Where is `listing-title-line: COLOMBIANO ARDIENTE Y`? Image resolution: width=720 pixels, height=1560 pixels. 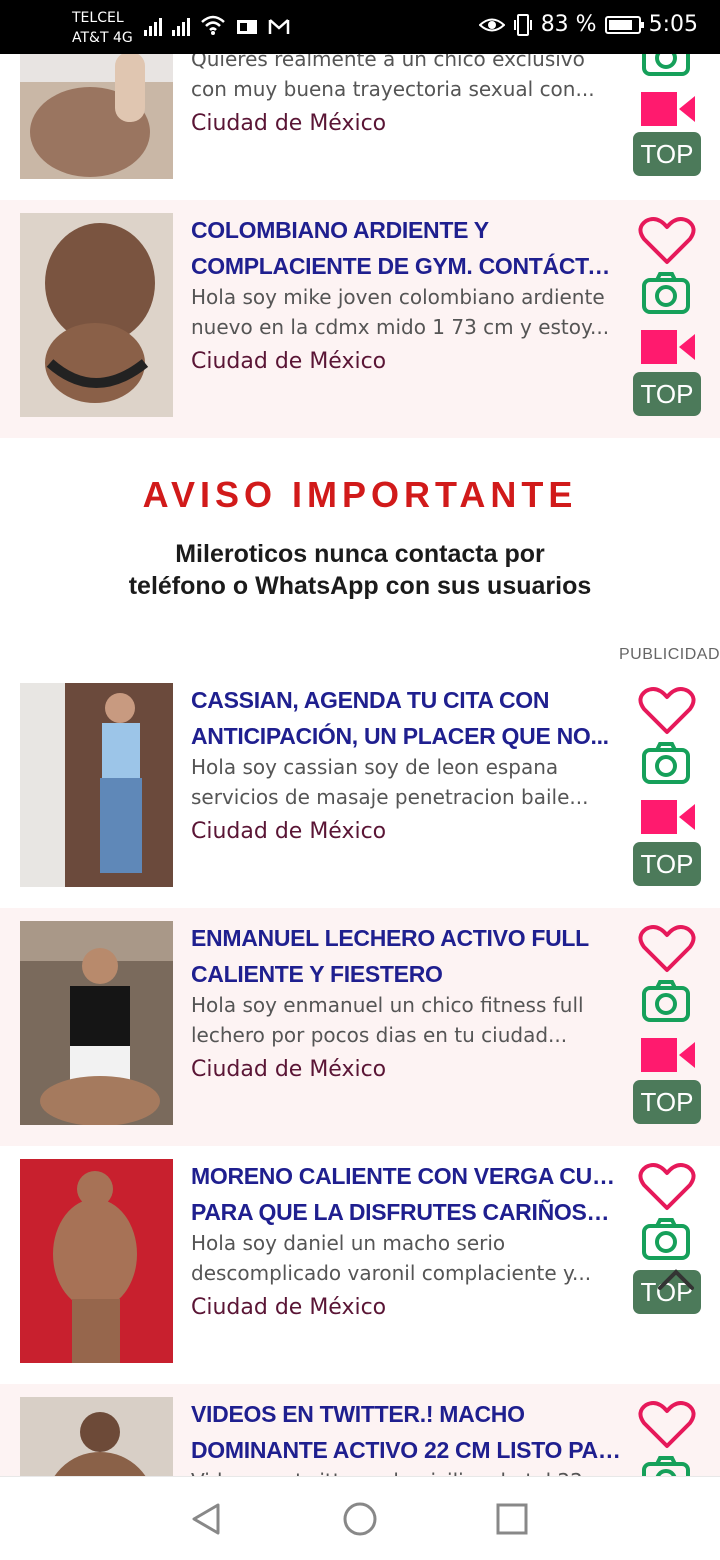 listing-title-line: COLOMBIANO ARDIENTE Y is located at coordinates (406, 230).